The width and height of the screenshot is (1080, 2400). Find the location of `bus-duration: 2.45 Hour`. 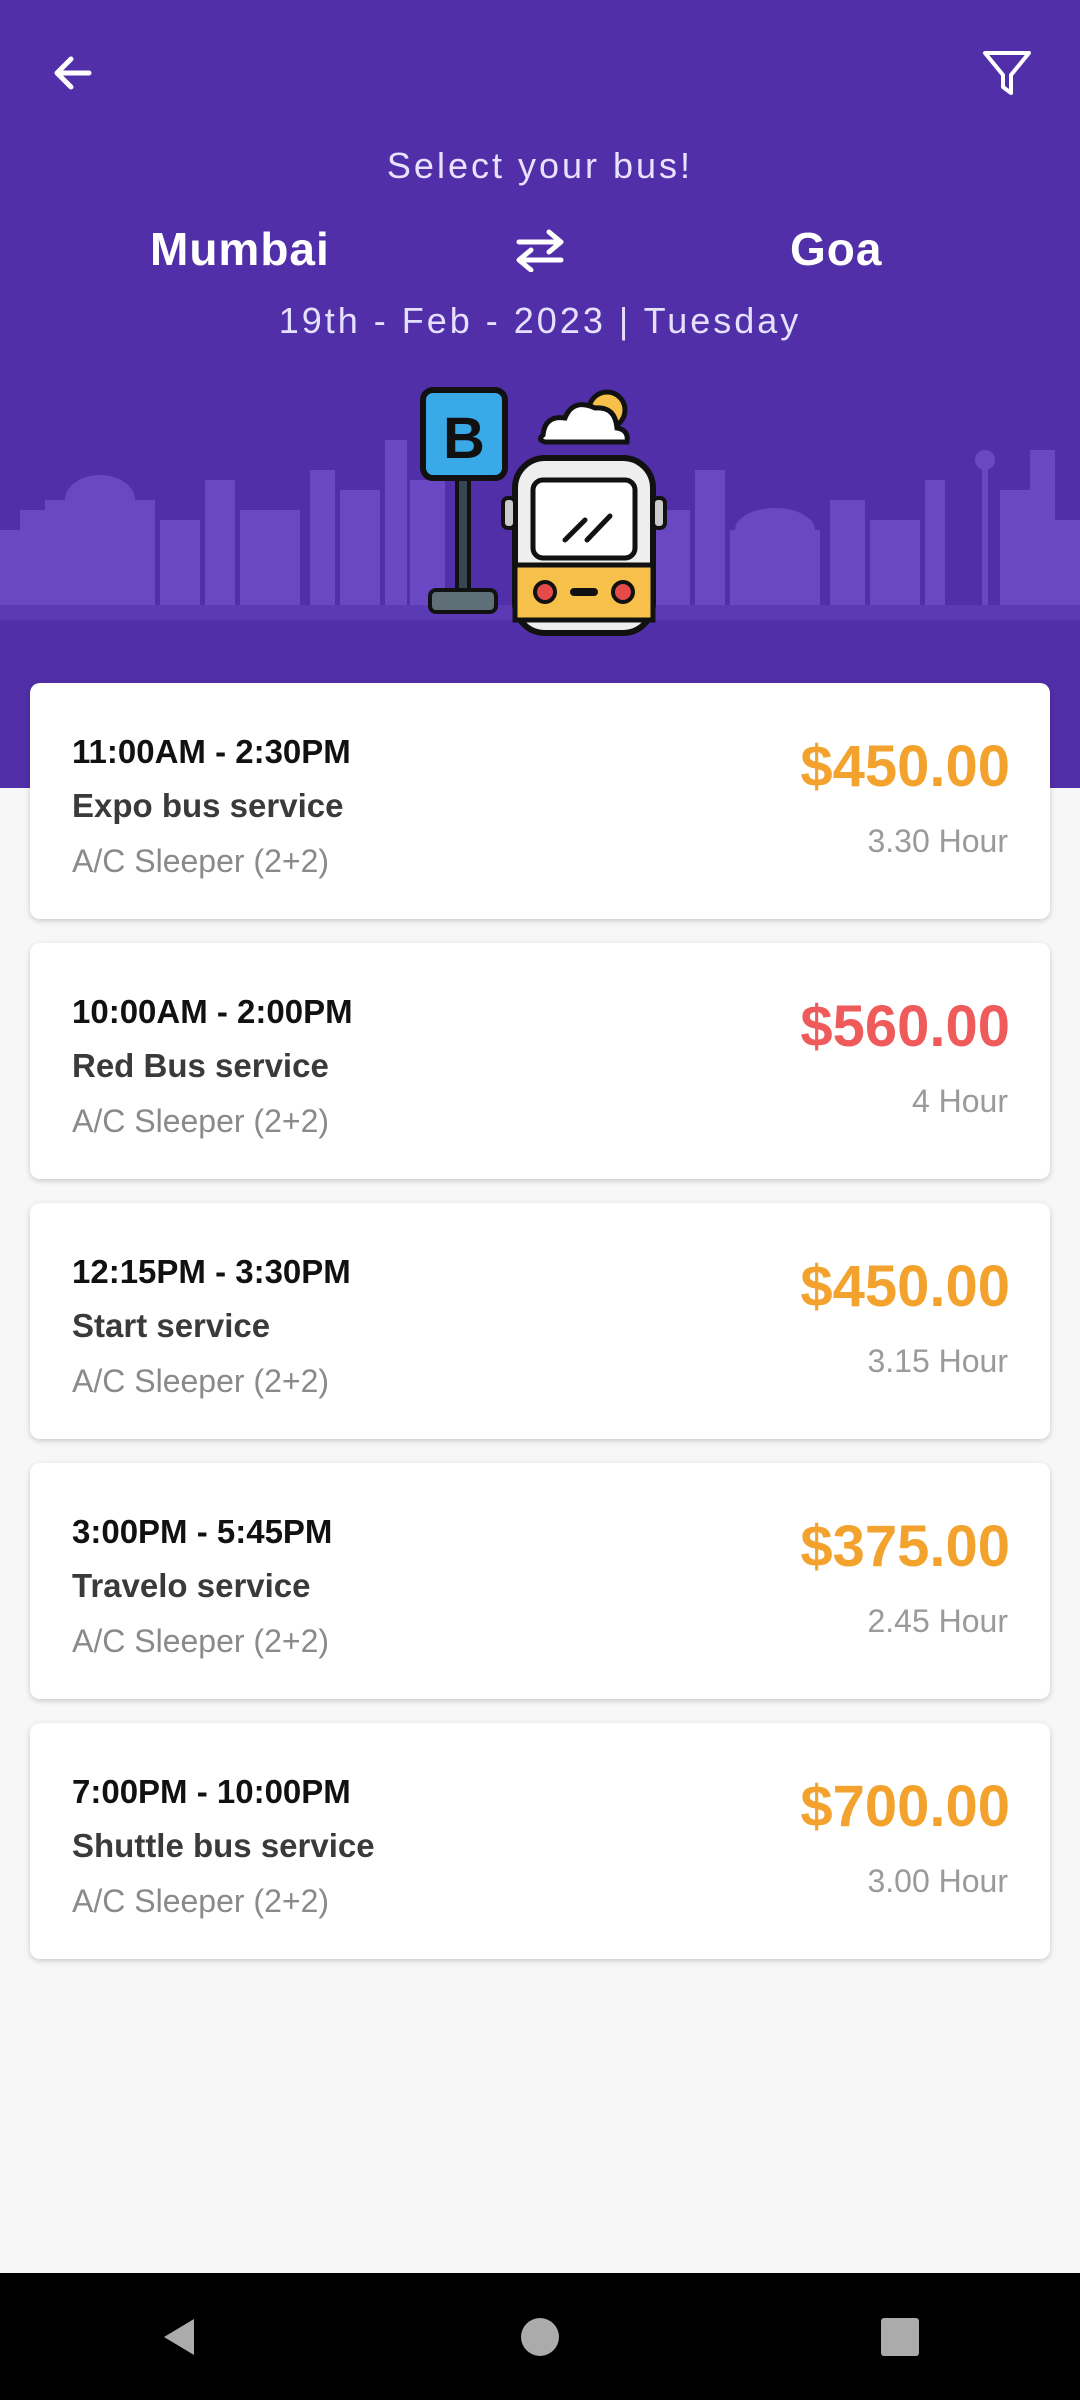

bus-duration: 2.45 Hour is located at coordinates (937, 1621).